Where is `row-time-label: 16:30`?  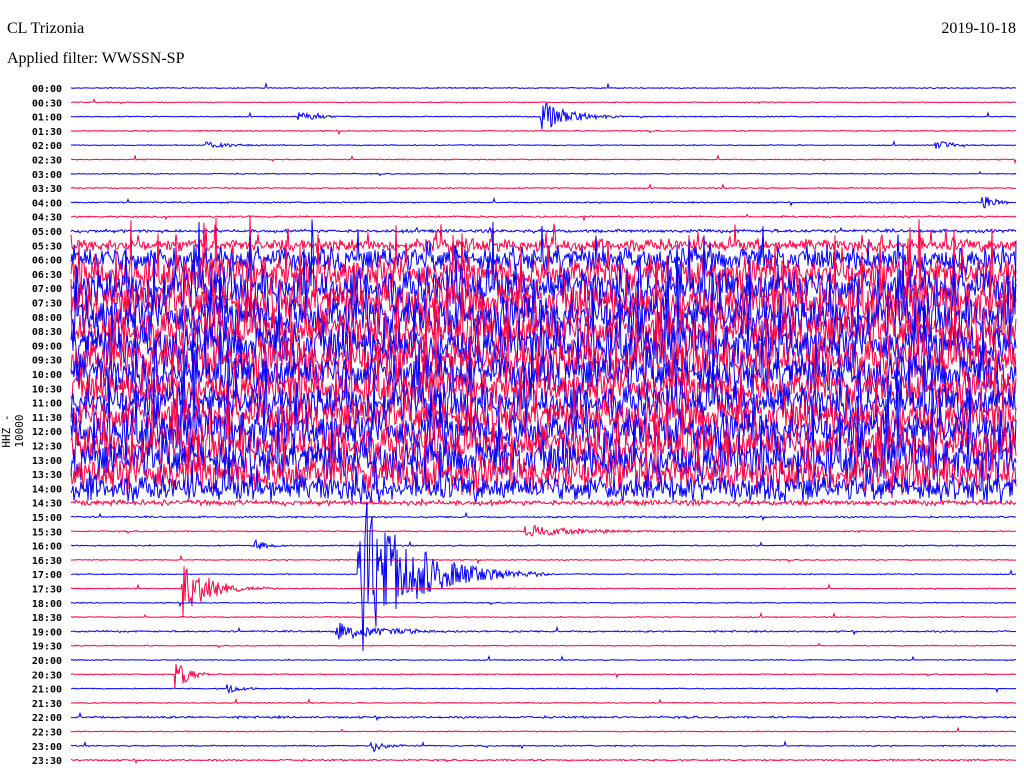 row-time-label: 16:30 is located at coordinates (47, 561).